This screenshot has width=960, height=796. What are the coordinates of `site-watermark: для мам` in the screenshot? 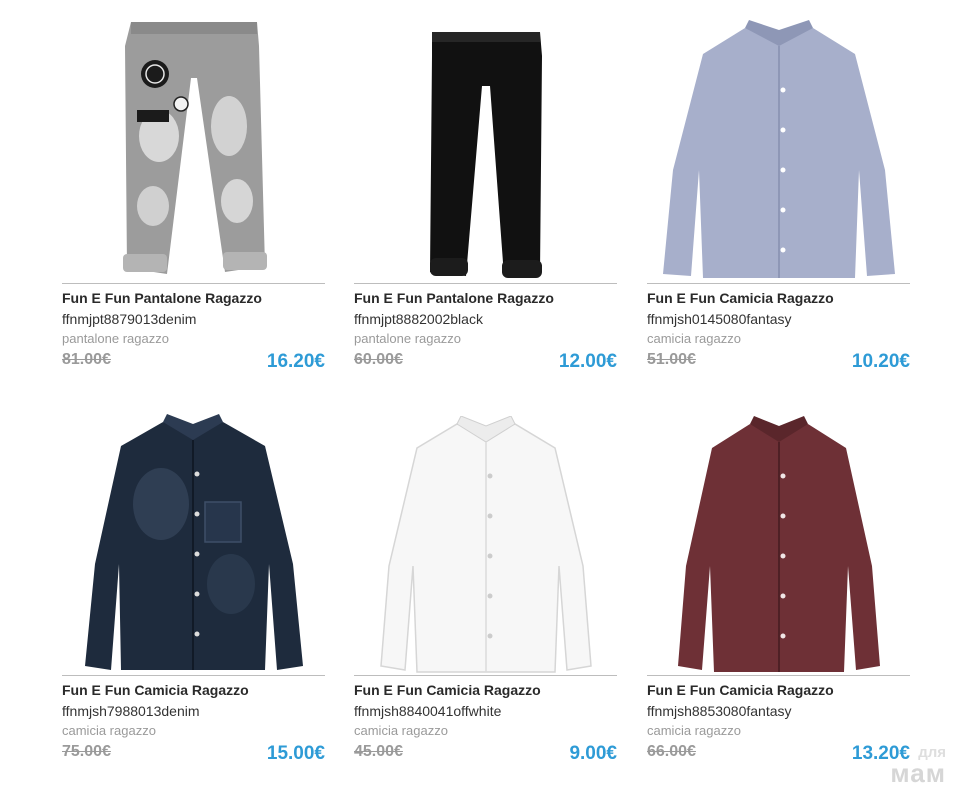 It's located at (918, 765).